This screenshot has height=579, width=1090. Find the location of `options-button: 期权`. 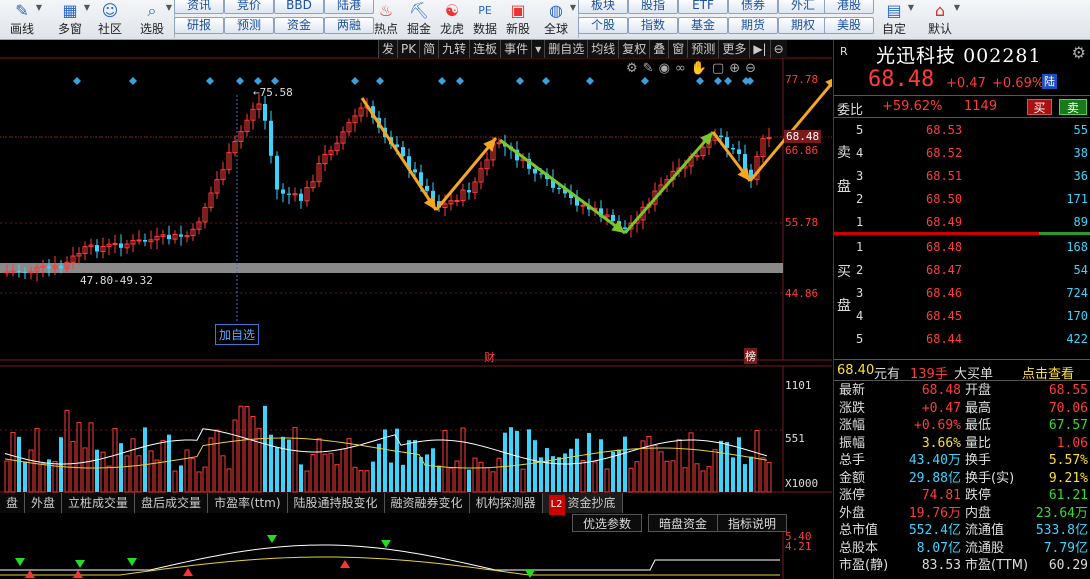

options-button: 期权 is located at coordinates (803, 25).